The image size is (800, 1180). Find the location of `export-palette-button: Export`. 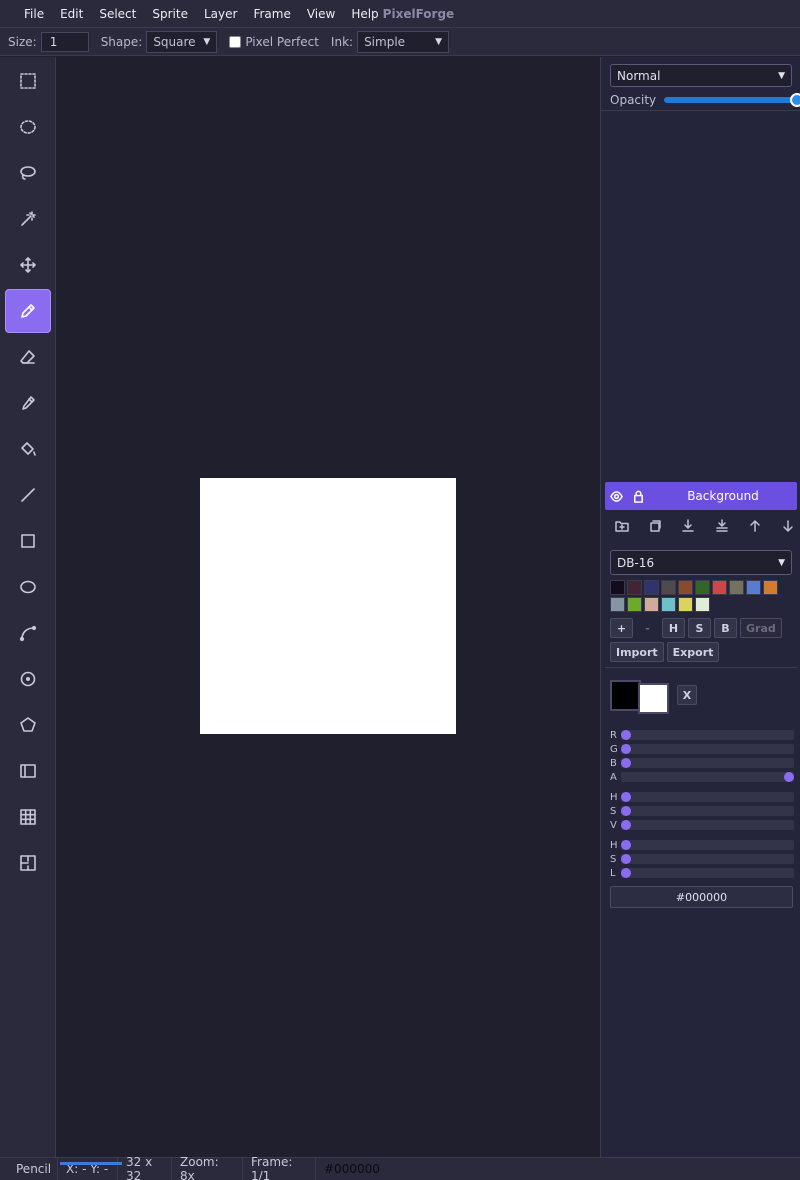

export-palette-button: Export is located at coordinates (693, 652).